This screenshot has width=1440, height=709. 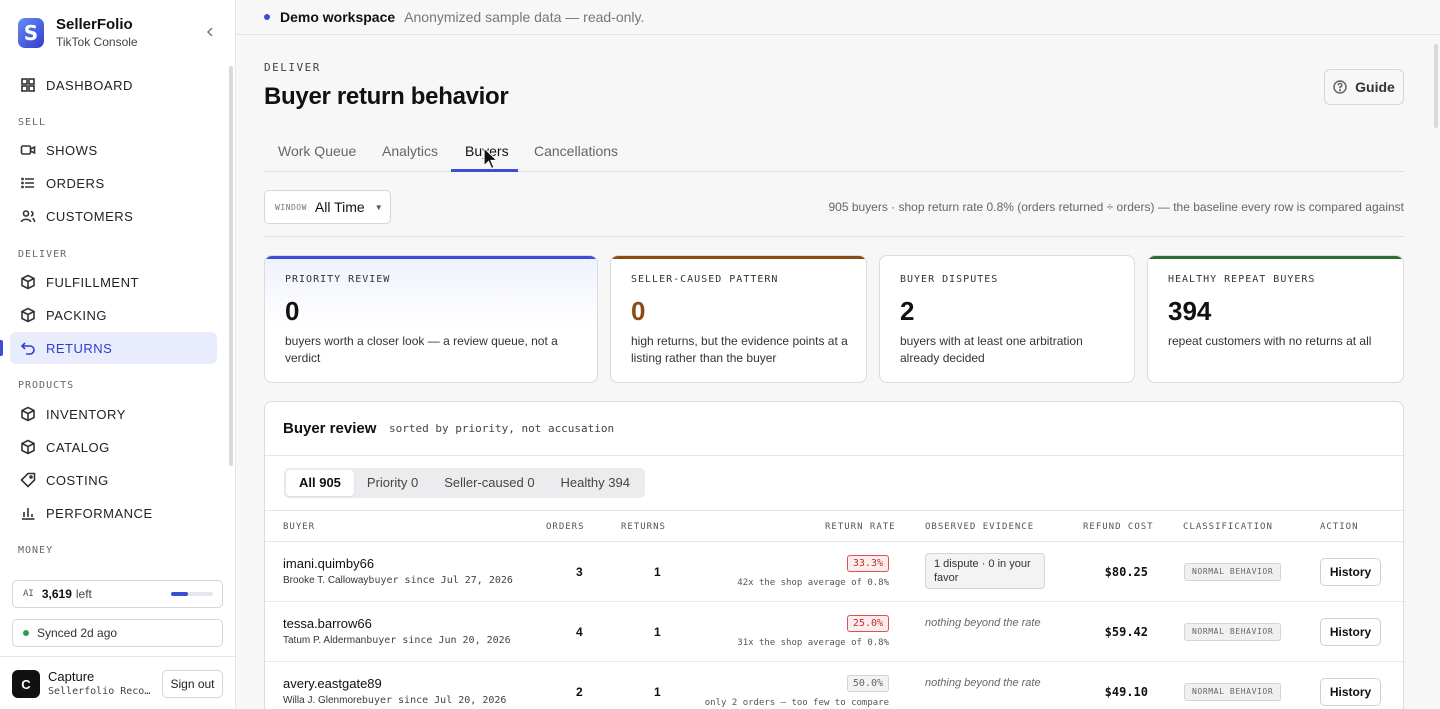 I want to click on review-subtitle: sorted by priority, not accusation, so click(x=502, y=428).